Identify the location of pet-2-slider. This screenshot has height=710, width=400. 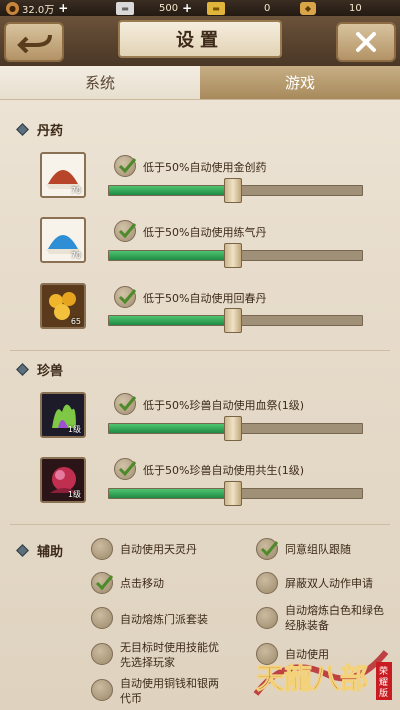
(235, 493).